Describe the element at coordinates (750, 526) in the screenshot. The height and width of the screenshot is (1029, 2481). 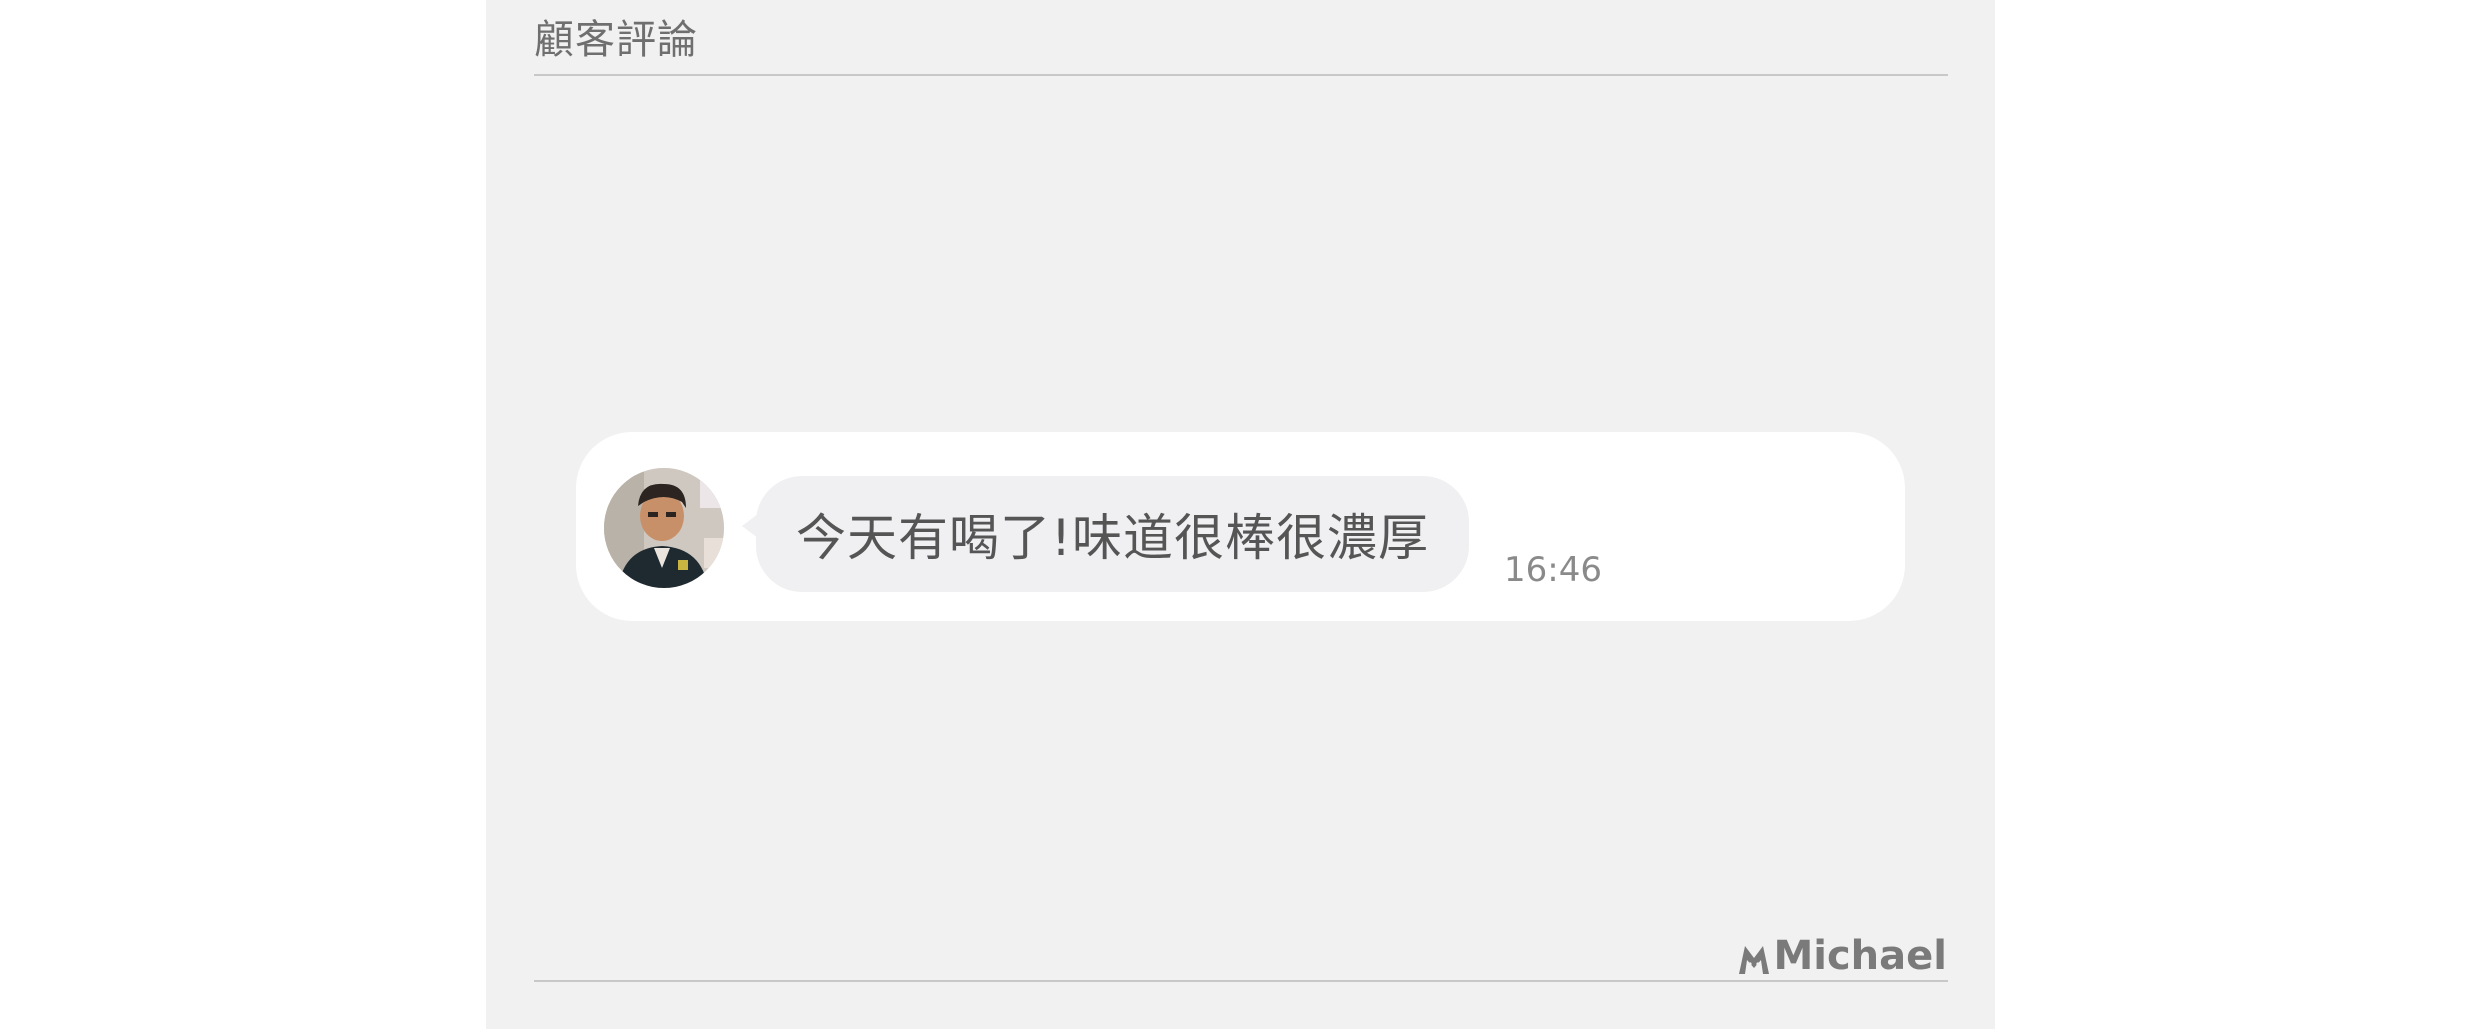
I see `bubble-tail` at that location.